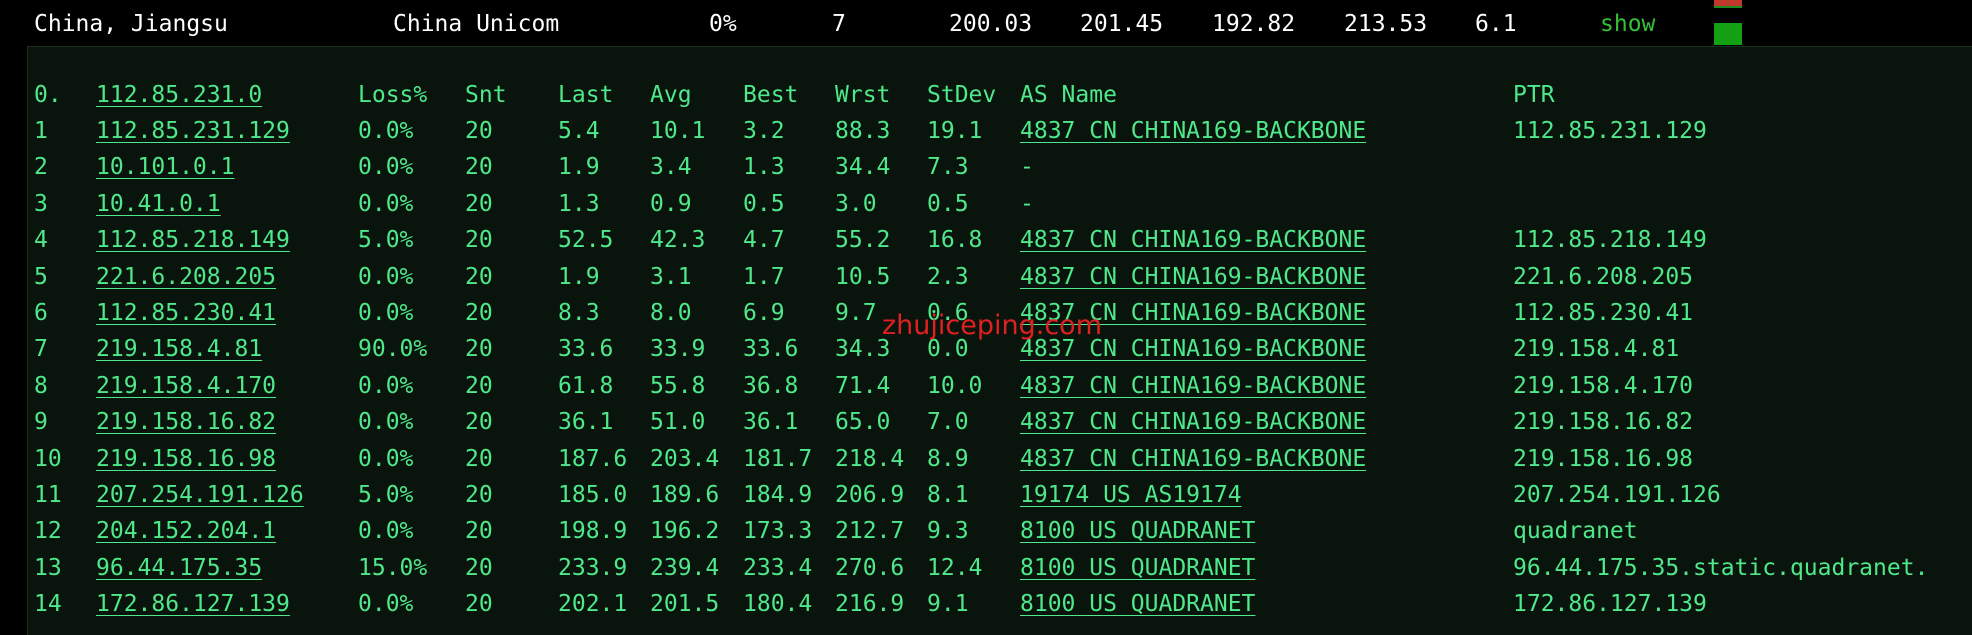 The width and height of the screenshot is (1972, 635). Describe the element at coordinates (193, 240) in the screenshot. I see `host-link: 112.85.218.149` at that location.